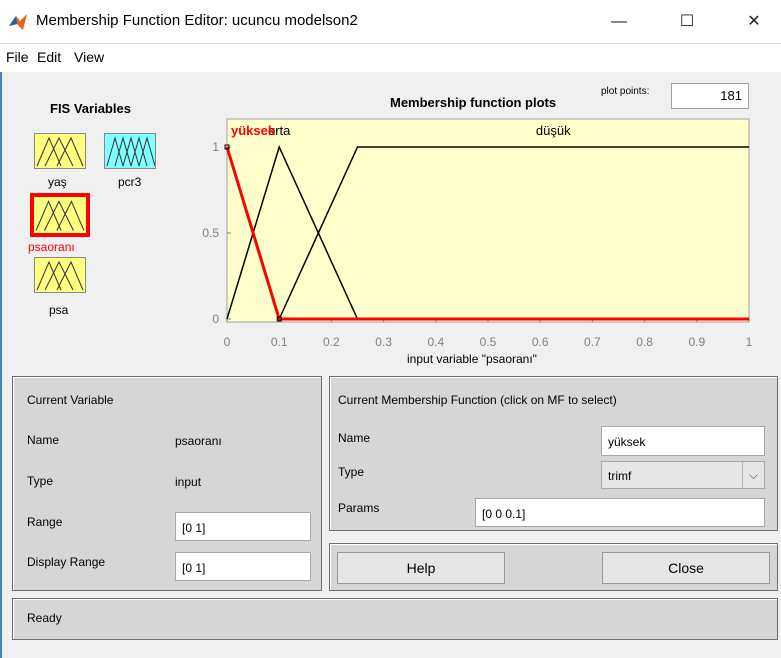  What do you see at coordinates (210, 233) in the screenshot?
I see `y-tick-label: 0.5` at bounding box center [210, 233].